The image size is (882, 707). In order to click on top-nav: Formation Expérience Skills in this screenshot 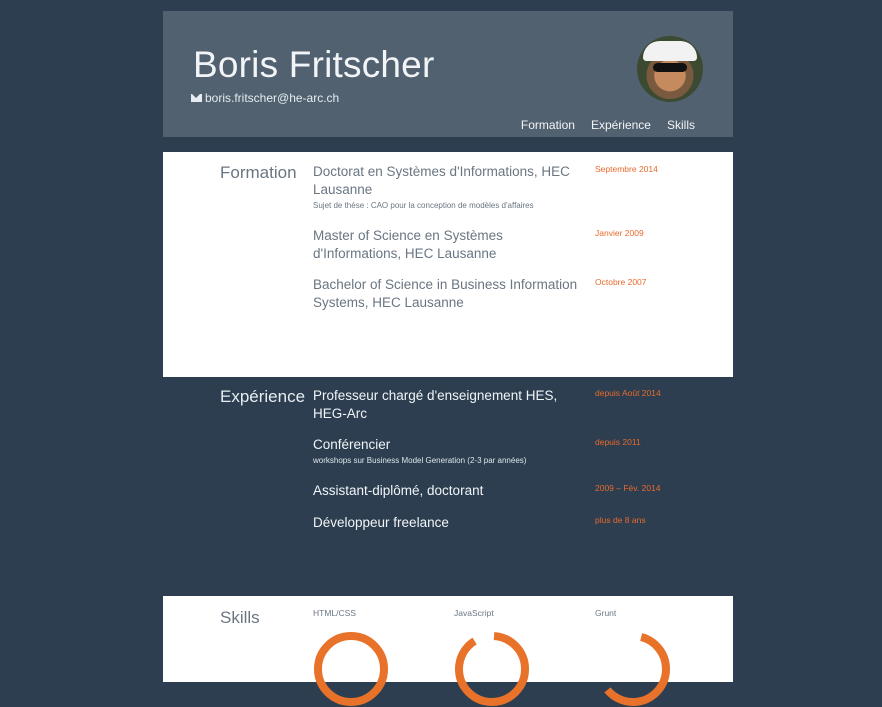, I will do `click(608, 125)`.